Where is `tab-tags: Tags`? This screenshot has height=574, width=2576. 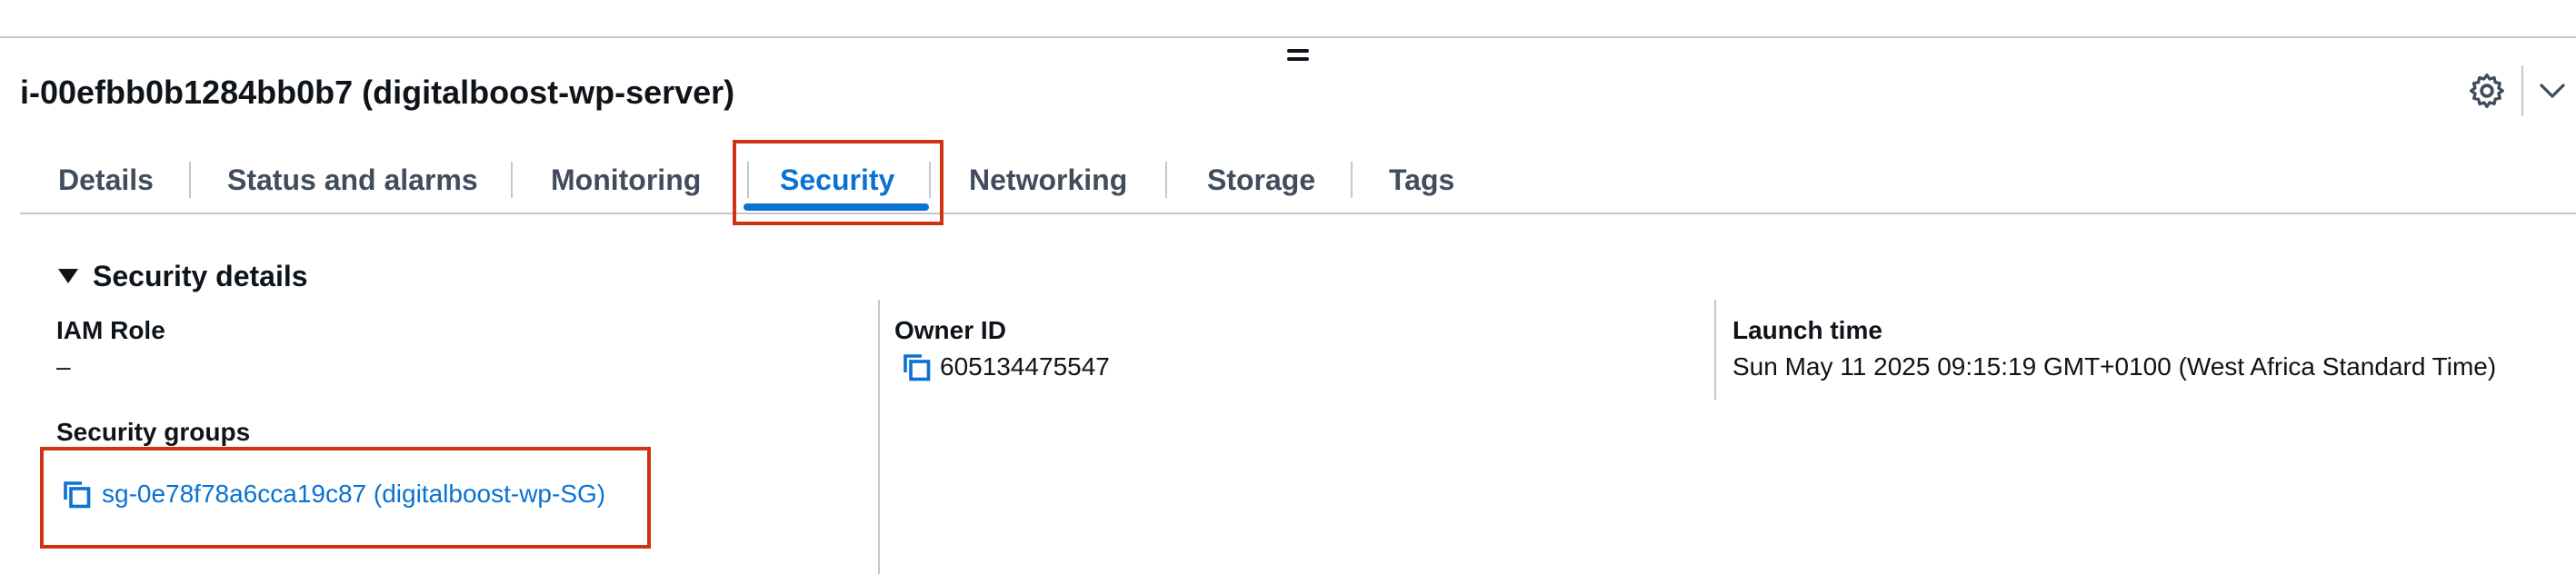 tab-tags: Tags is located at coordinates (1422, 179).